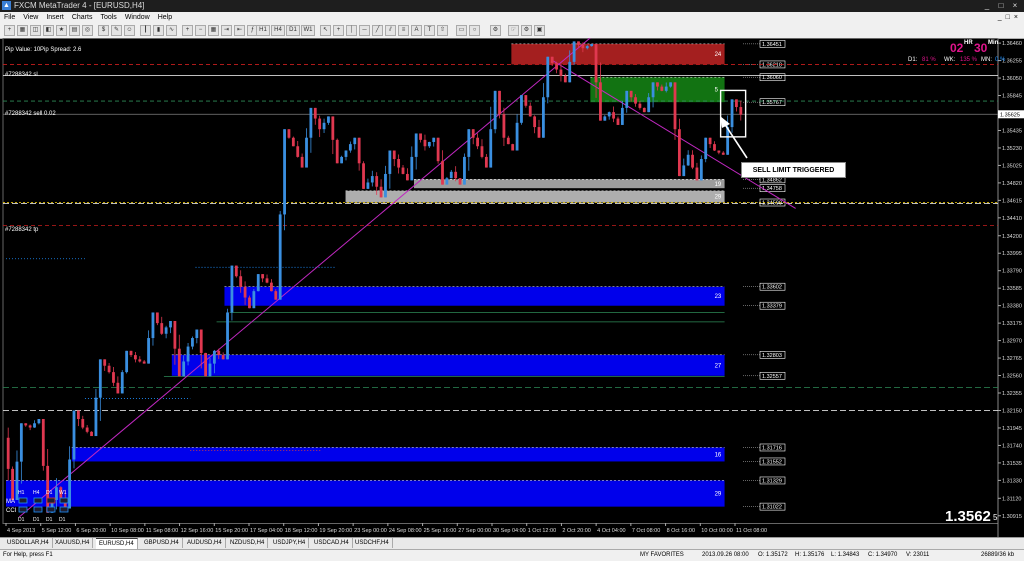  Describe the element at coordinates (998, 555) in the screenshot. I see `status-traffic: 26889/36 kb` at that location.